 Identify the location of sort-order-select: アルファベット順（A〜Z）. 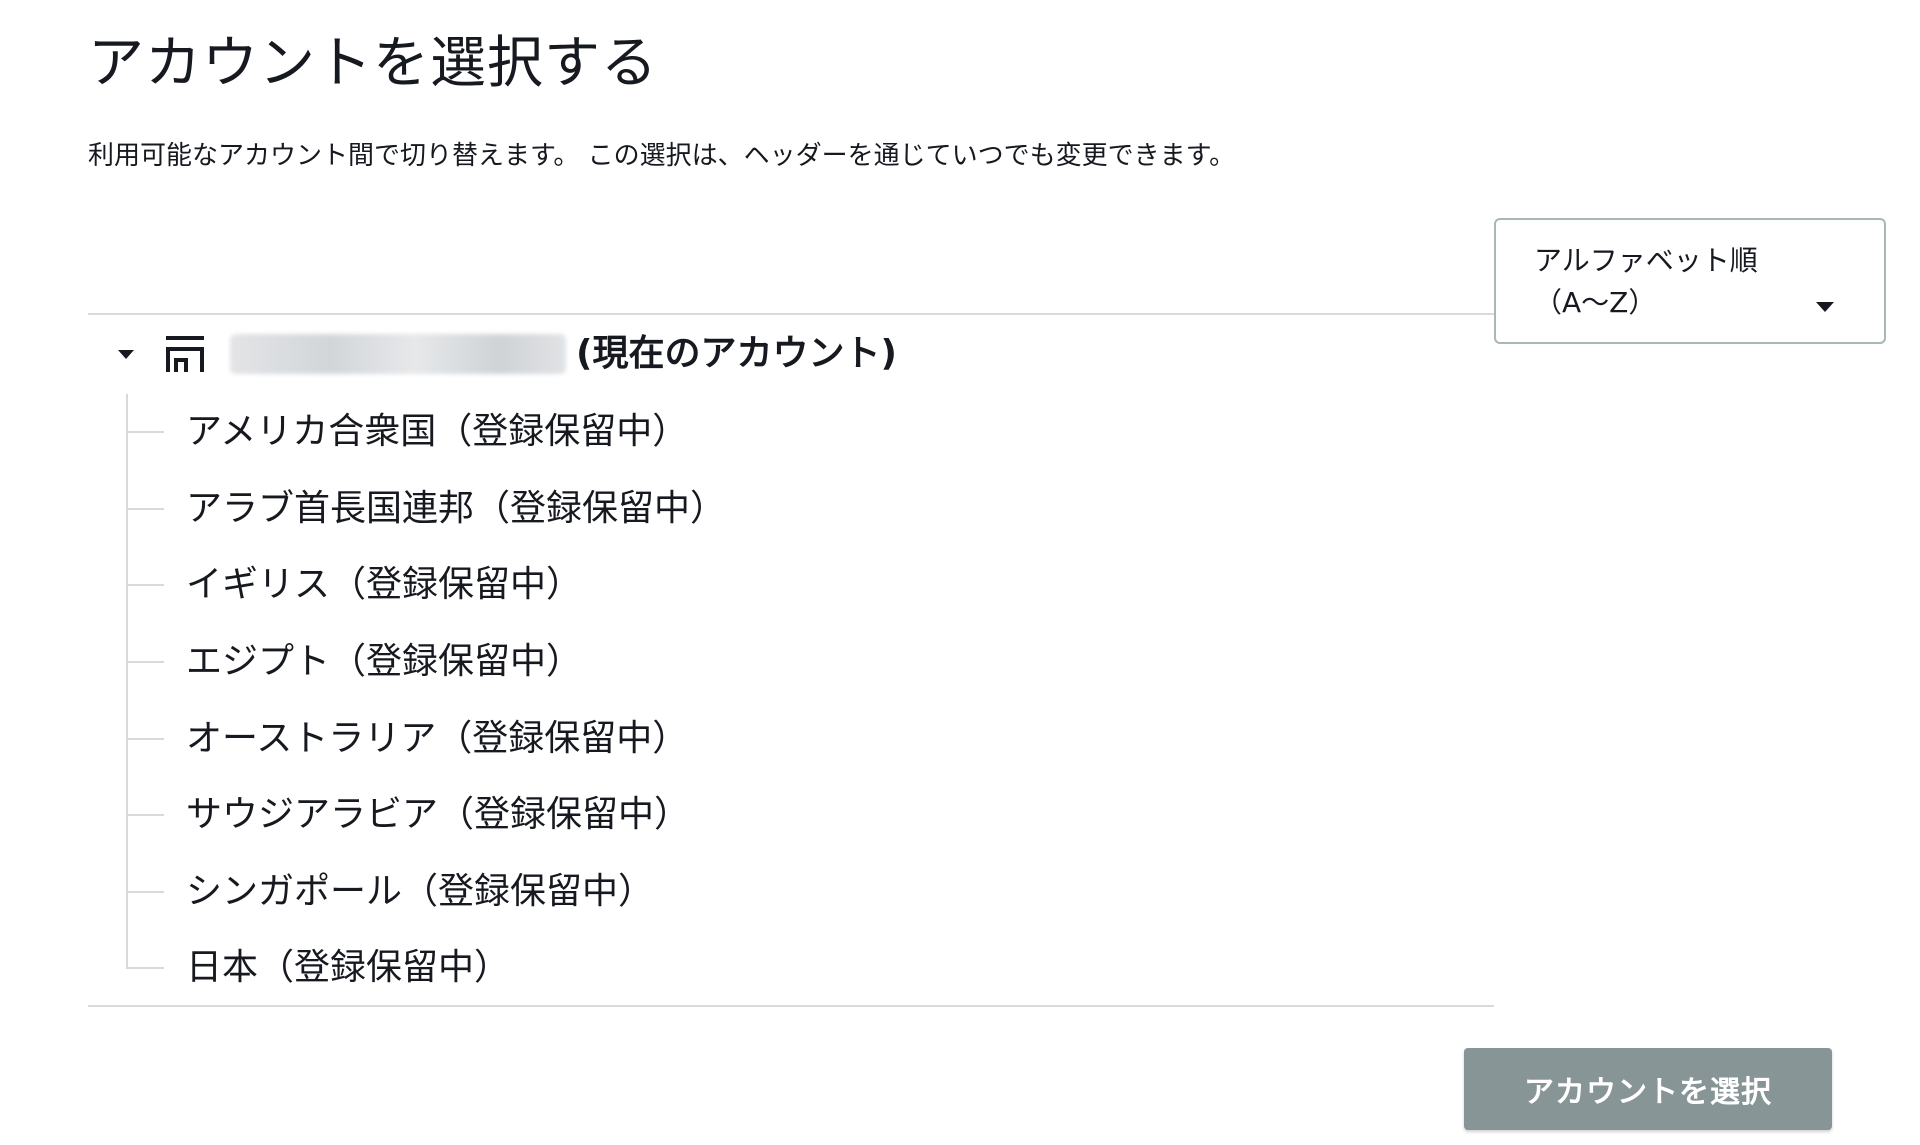
(1690, 281).